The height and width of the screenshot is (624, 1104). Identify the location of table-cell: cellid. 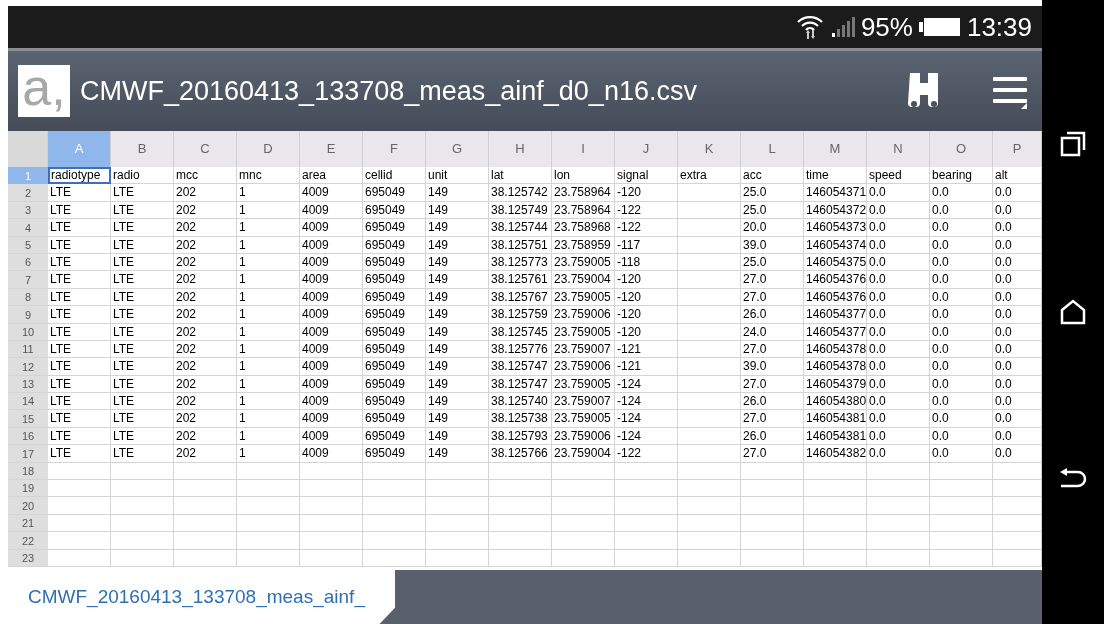
(394, 175).